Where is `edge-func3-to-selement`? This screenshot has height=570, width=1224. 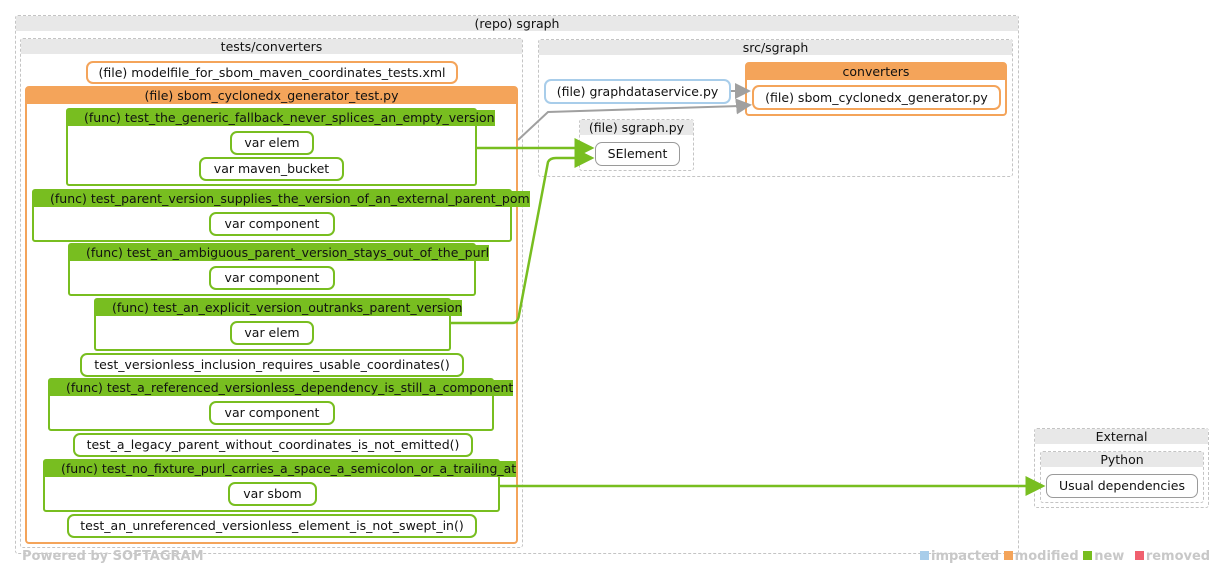 edge-func3-to-selement is located at coordinates (523, 236).